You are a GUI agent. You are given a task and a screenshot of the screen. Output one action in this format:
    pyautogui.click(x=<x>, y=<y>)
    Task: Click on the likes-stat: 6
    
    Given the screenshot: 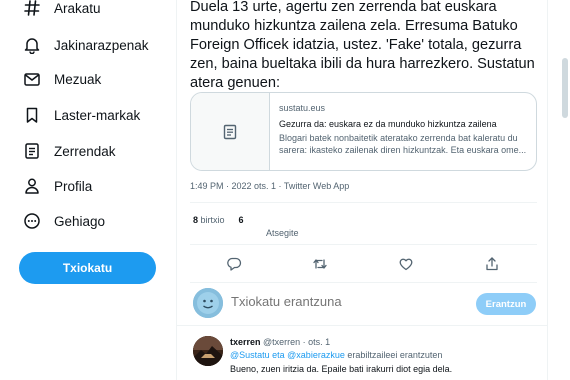 What is the action you would take?
    pyautogui.click(x=241, y=220)
    